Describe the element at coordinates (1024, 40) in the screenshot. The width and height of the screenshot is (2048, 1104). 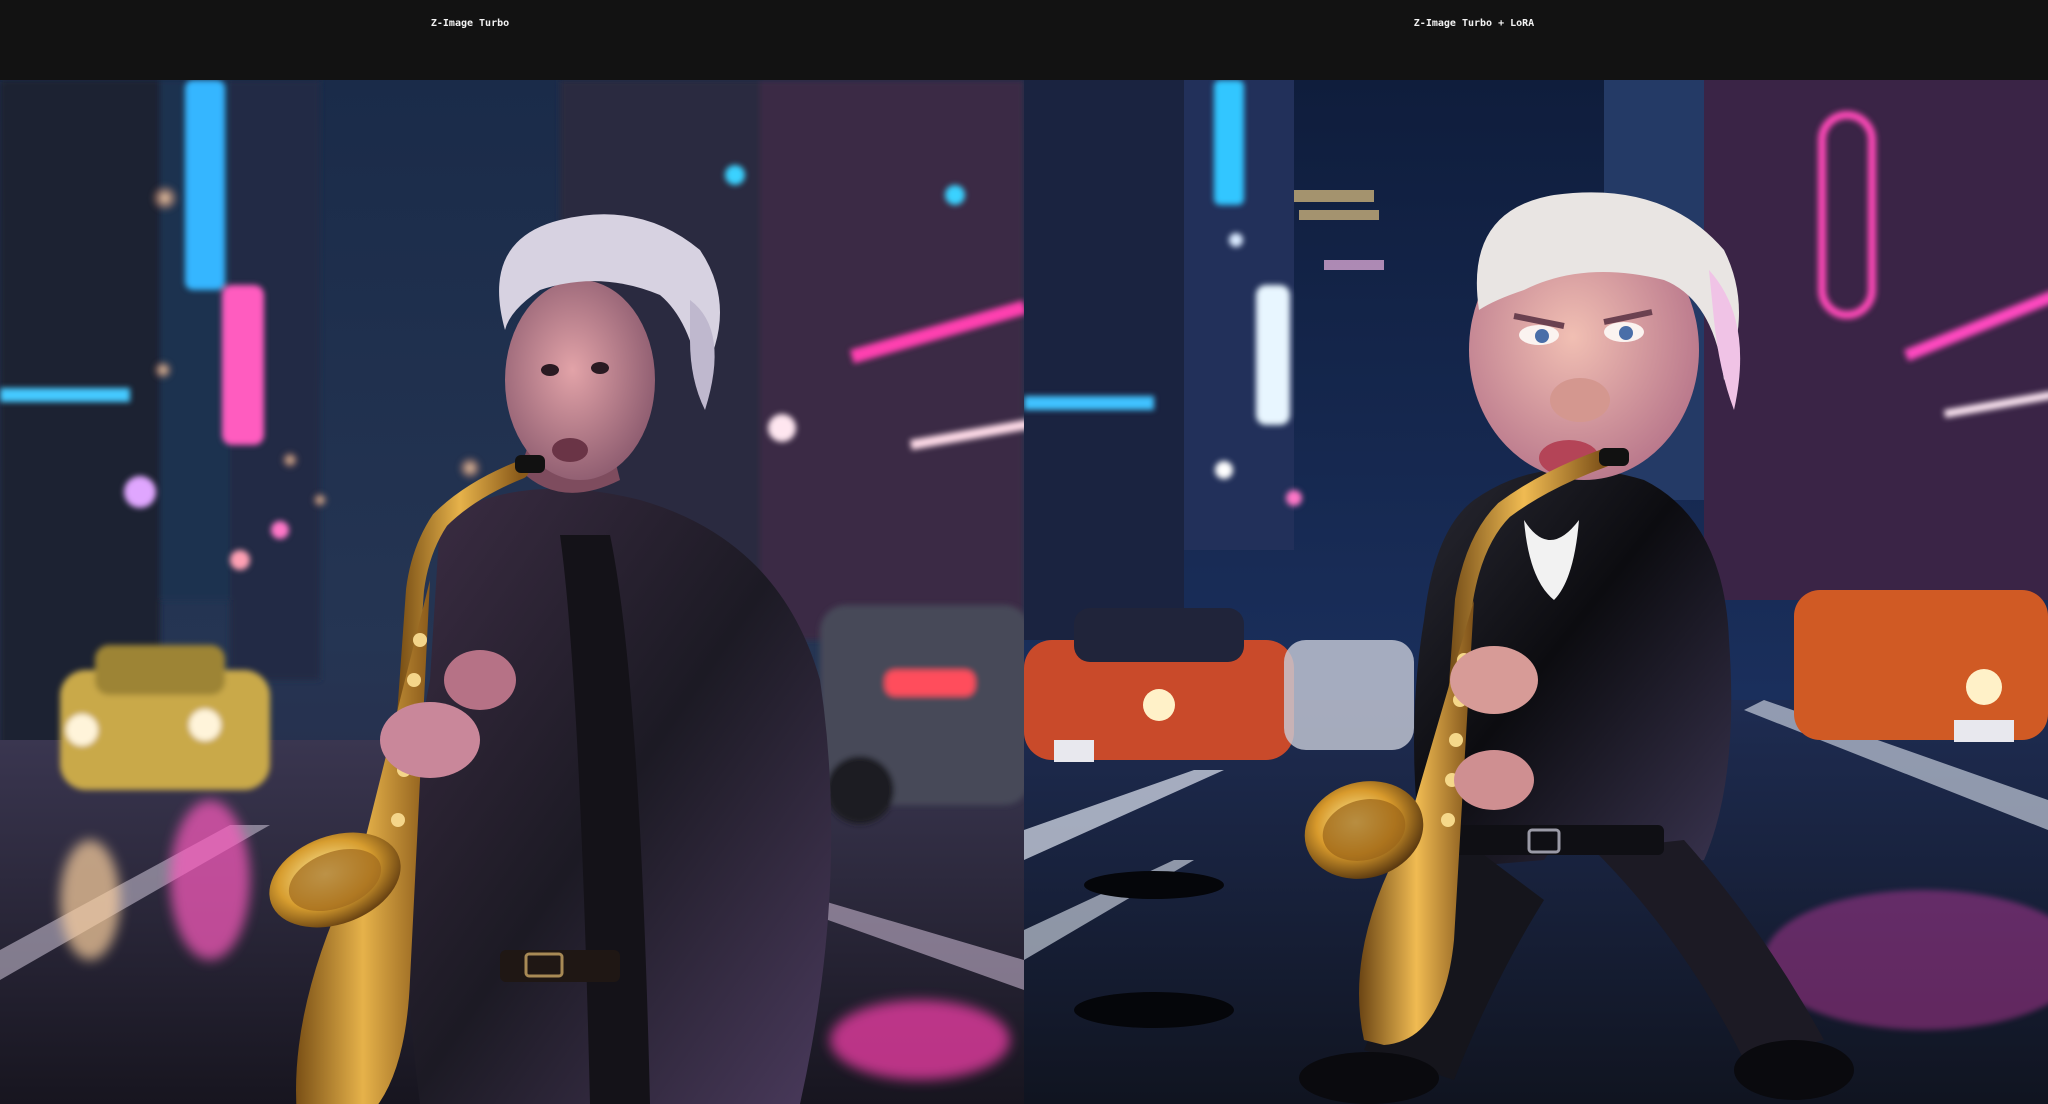
I see `comparison-header: Z-Image Turbo Z-Image Turbo + LoRA` at that location.